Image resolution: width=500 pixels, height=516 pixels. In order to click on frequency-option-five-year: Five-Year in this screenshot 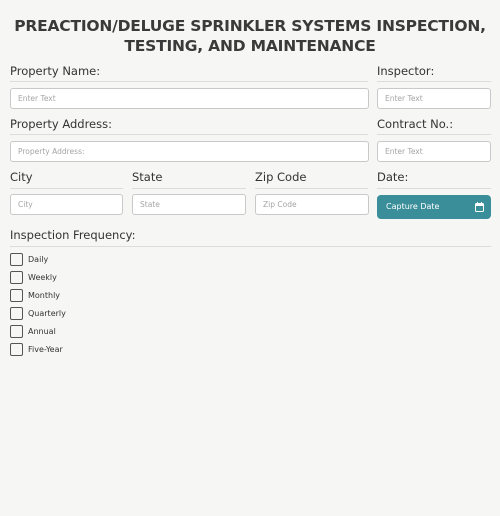, I will do `click(36, 349)`.